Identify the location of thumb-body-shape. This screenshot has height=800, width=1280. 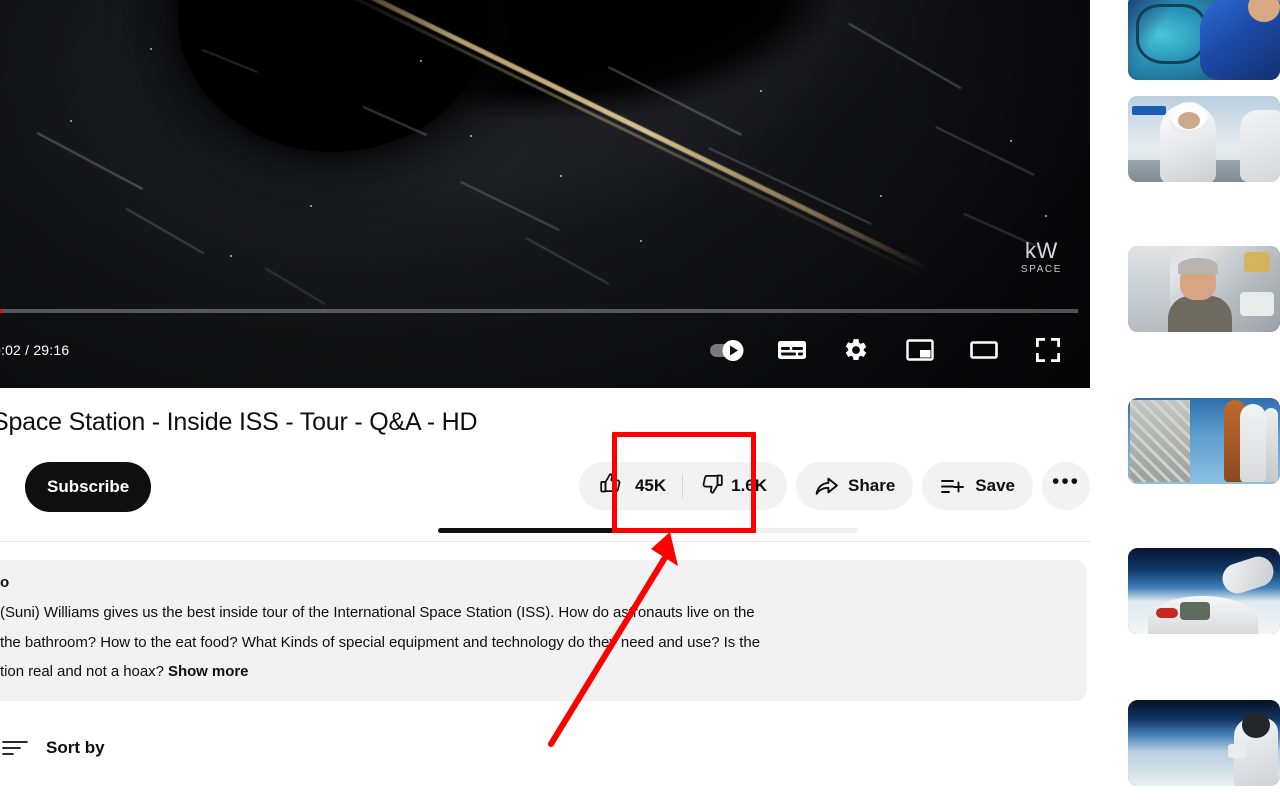
(1200, 314).